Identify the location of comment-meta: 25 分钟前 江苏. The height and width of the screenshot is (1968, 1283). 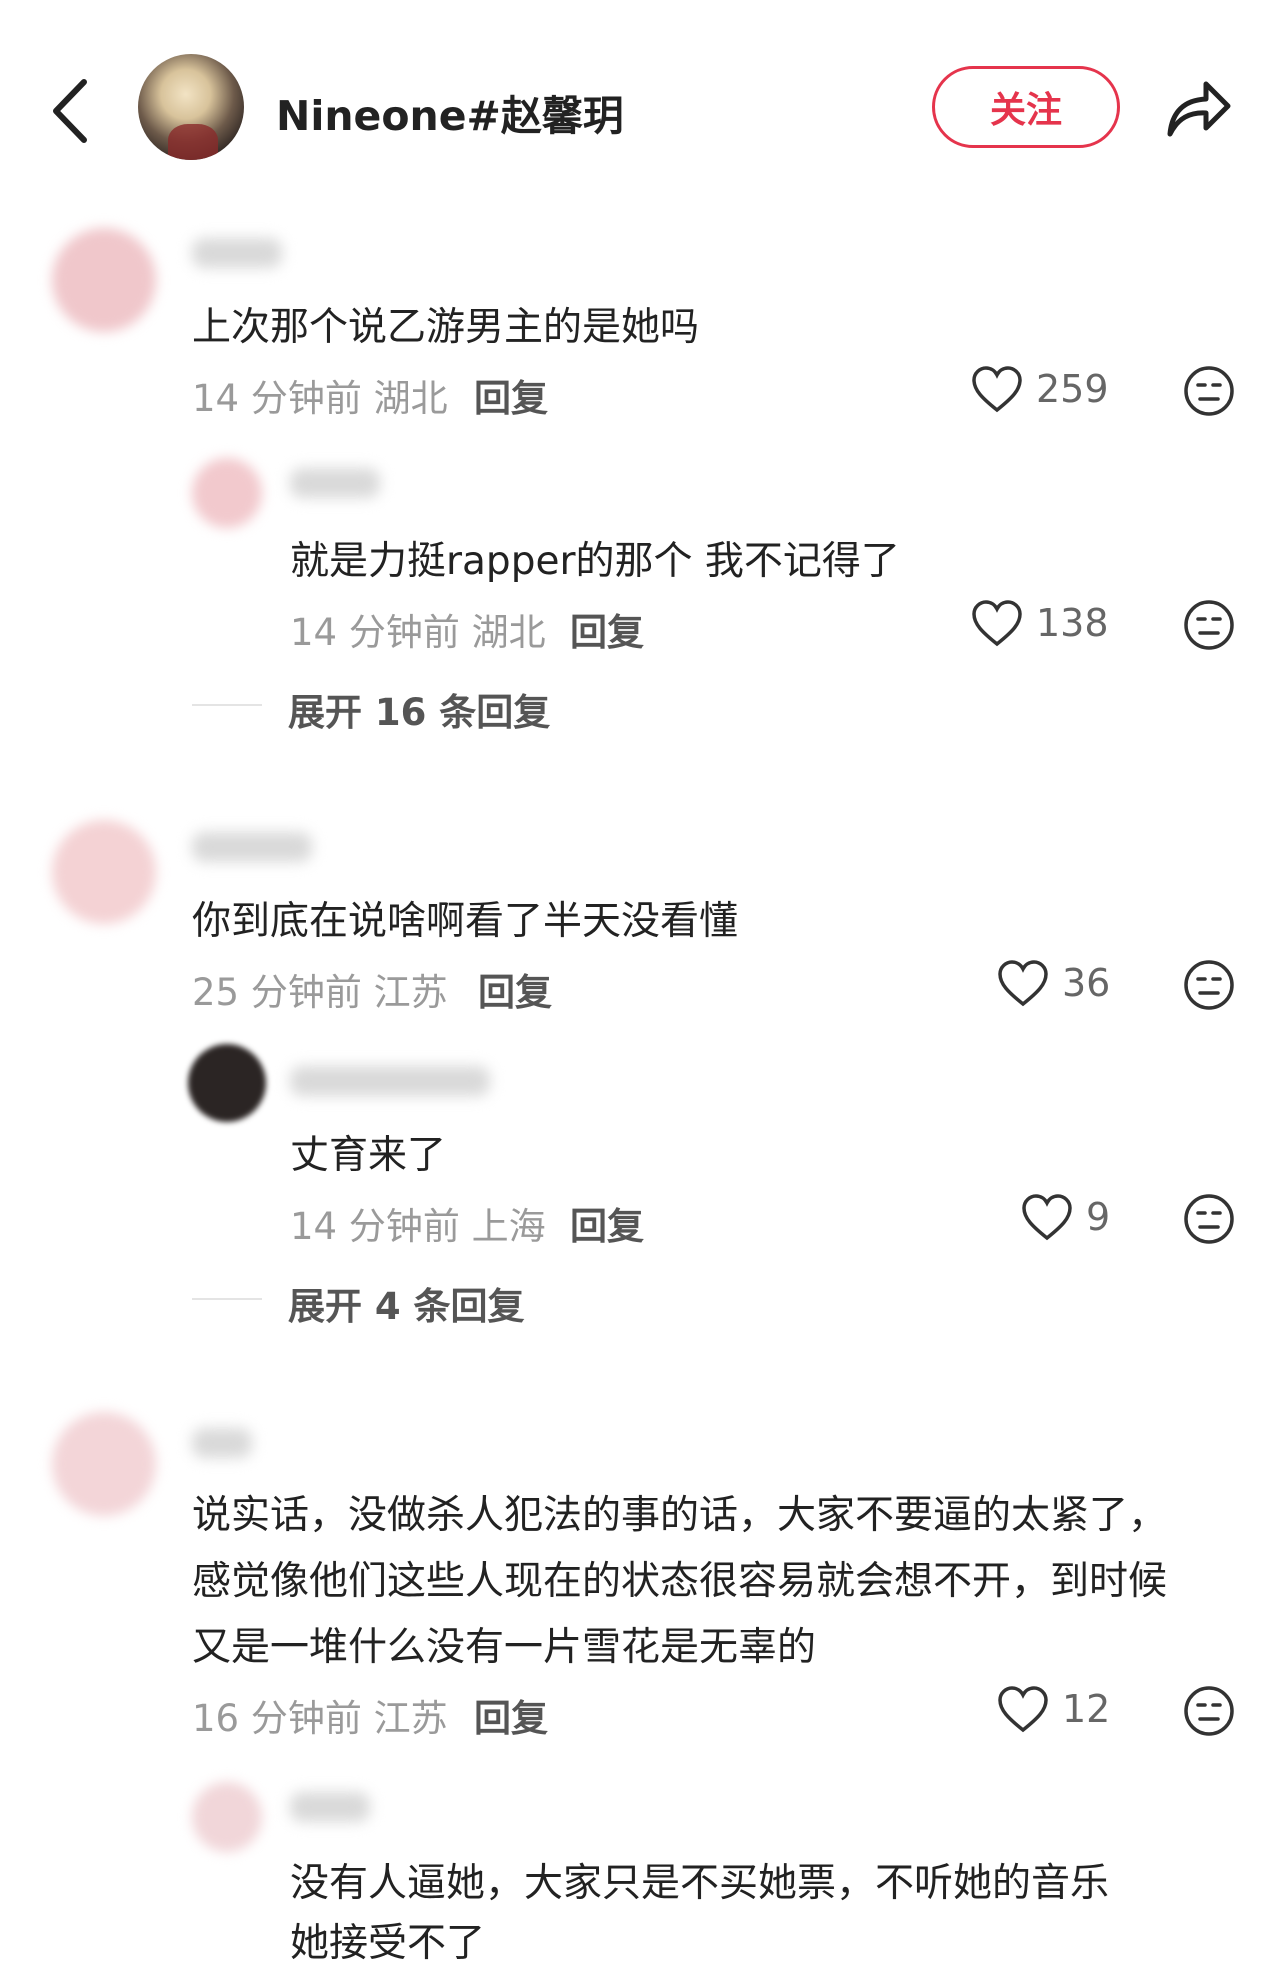
(320, 989).